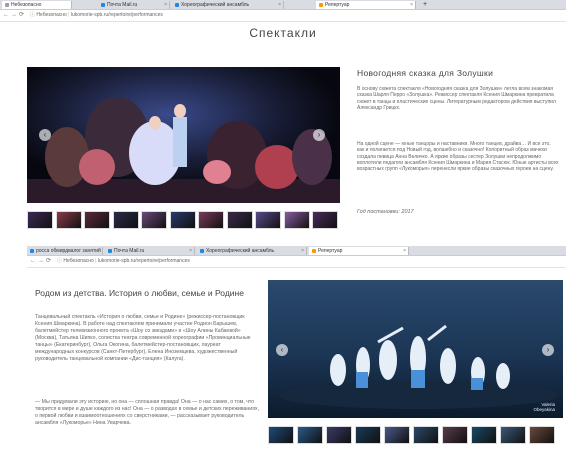  Describe the element at coordinates (544, 407) in the screenshot. I see `photo-caption: Valeria Obeyakina` at that location.